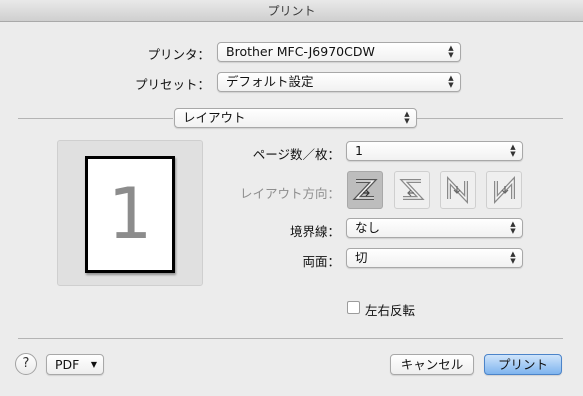 The height and width of the screenshot is (396, 583). I want to click on divider-left, so click(95, 118).